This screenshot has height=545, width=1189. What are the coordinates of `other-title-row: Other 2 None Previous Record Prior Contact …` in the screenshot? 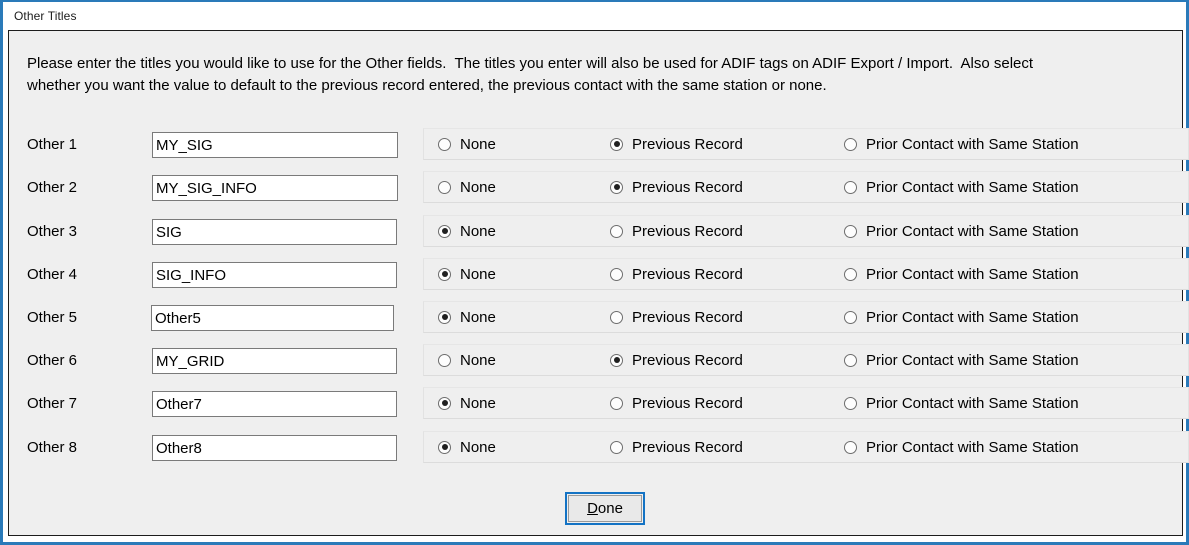 It's located at (599, 189).